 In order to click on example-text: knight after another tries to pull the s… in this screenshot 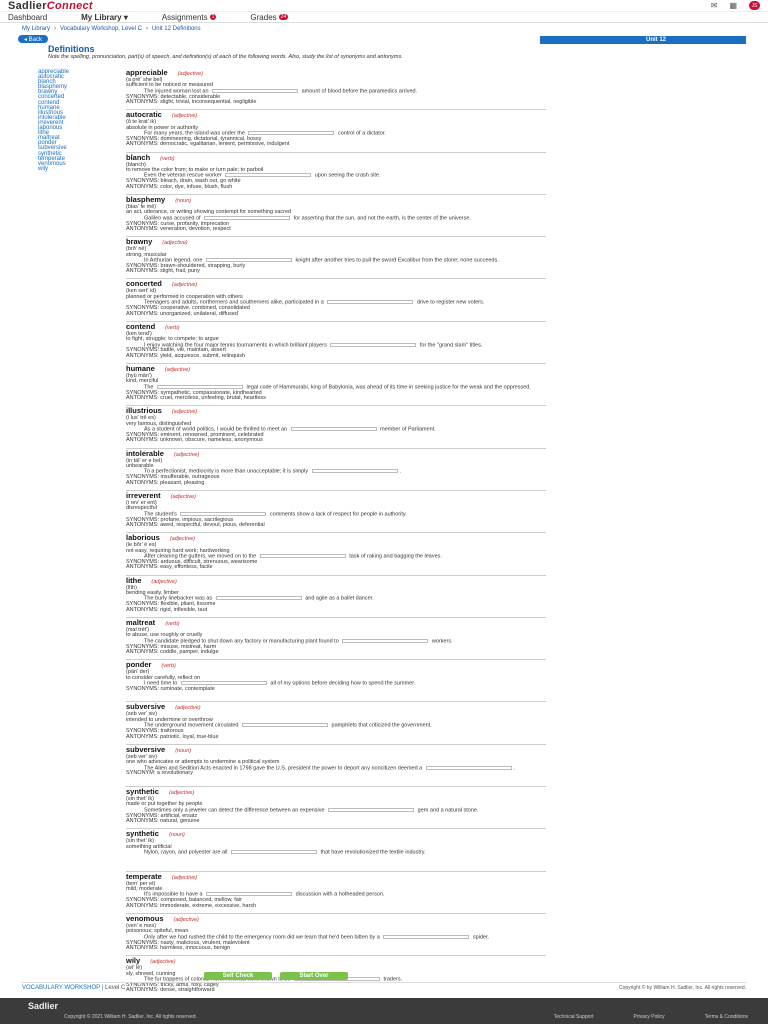, I will do `click(396, 260)`.